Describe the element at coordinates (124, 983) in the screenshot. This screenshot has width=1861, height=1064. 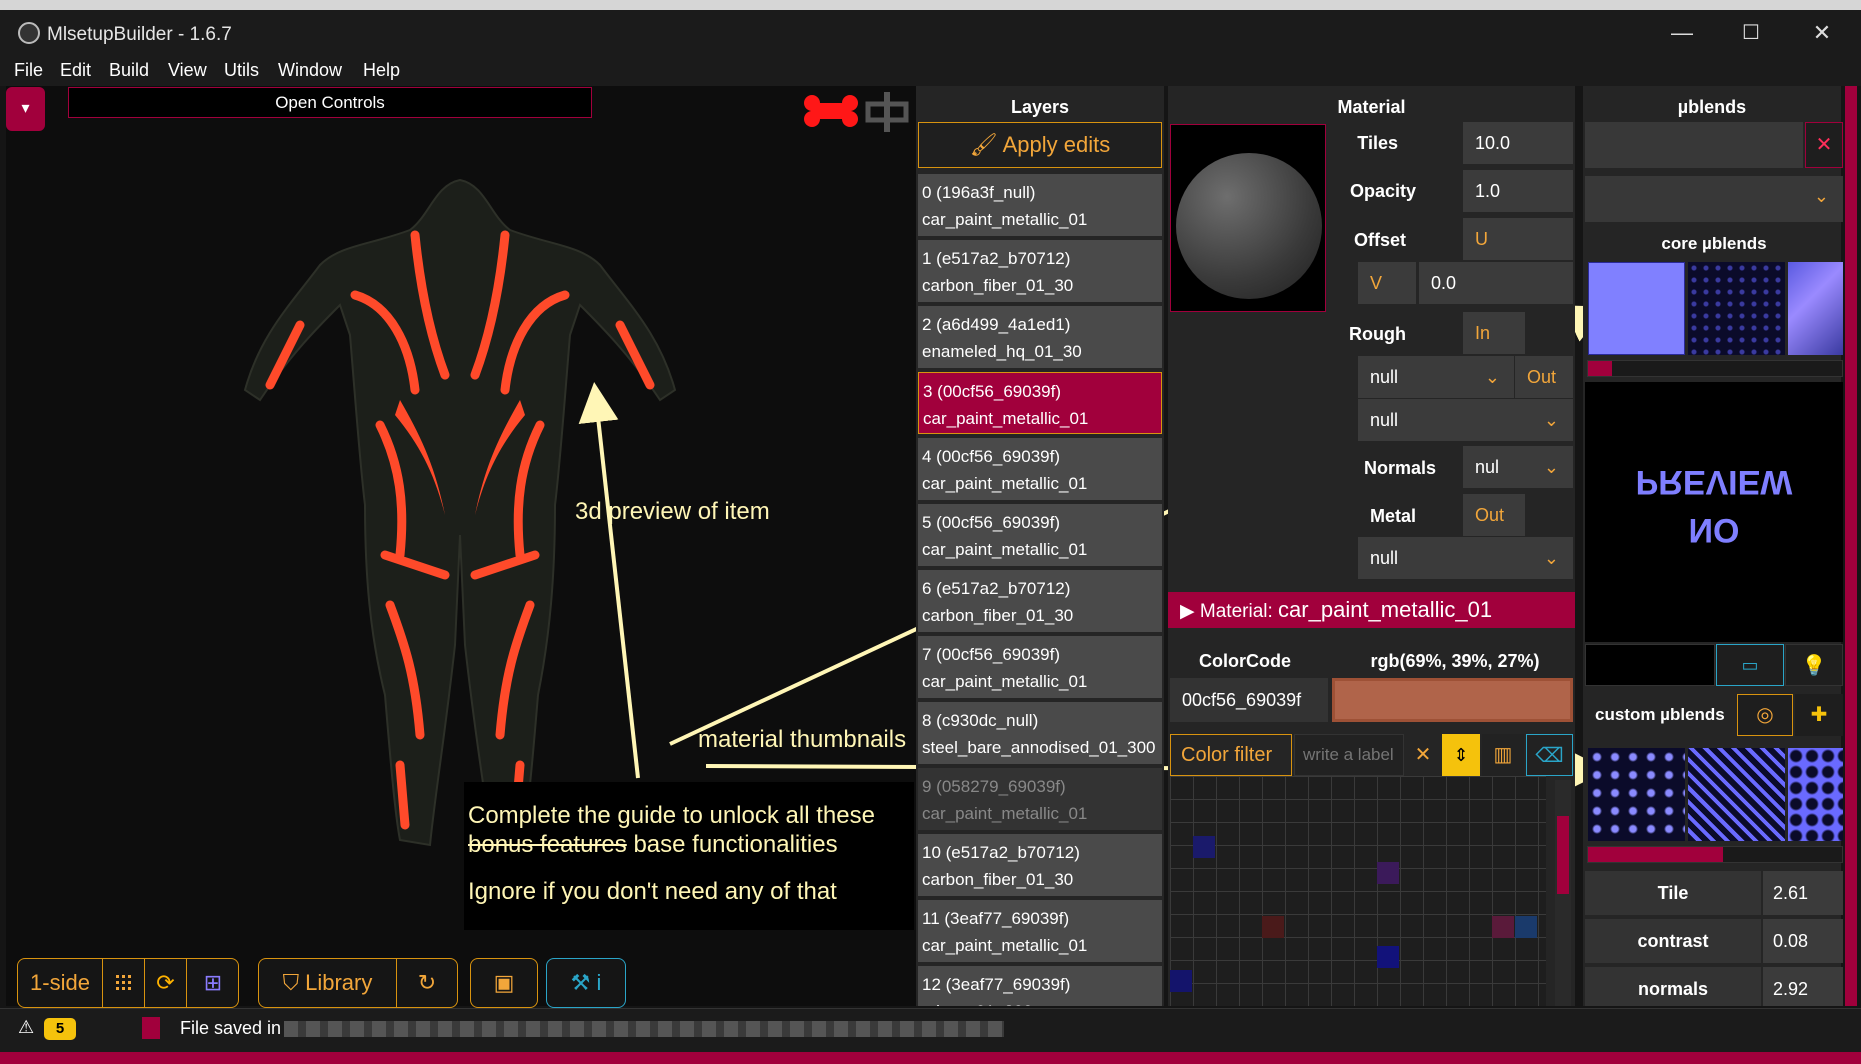
I see `wireframe-button` at that location.